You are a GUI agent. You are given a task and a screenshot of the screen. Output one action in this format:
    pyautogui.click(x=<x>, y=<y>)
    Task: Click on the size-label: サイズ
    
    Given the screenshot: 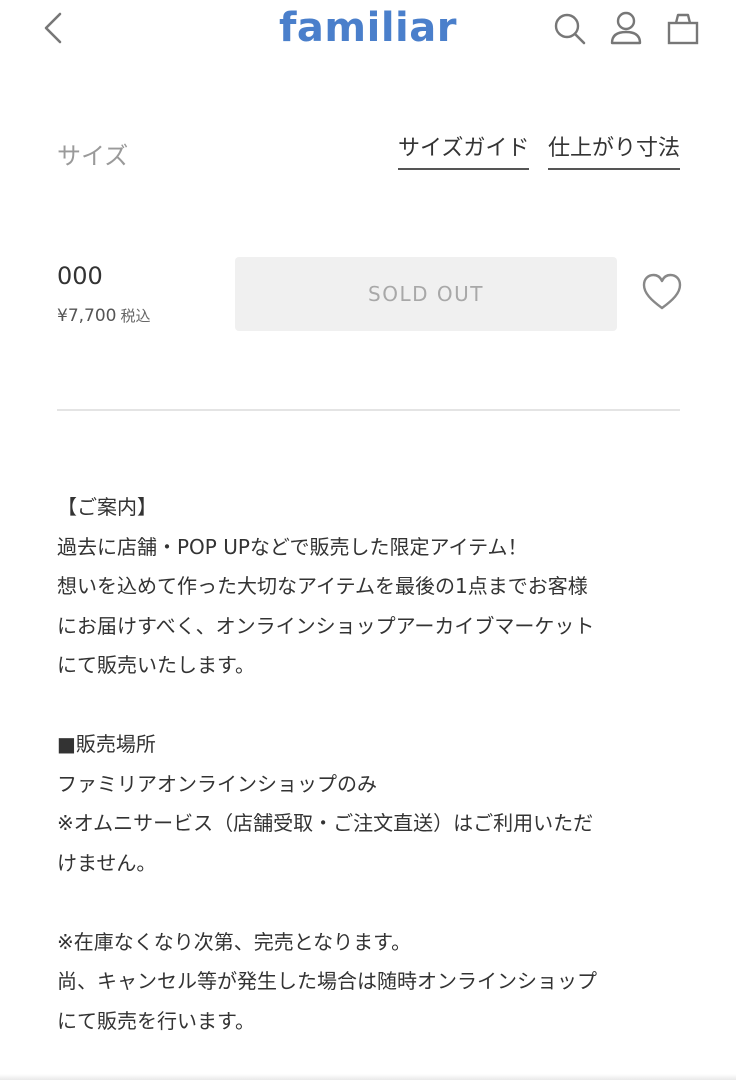 What is the action you would take?
    pyautogui.click(x=93, y=156)
    